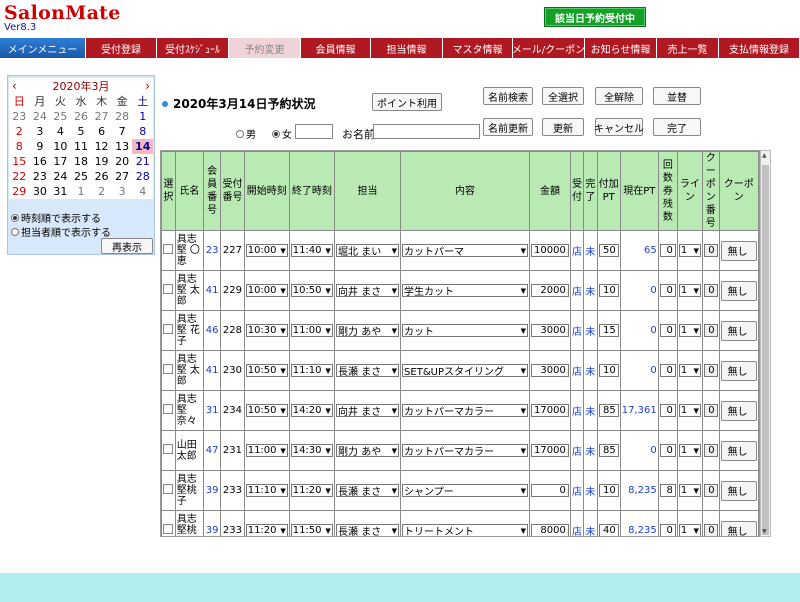 The height and width of the screenshot is (602, 800). I want to click on name-search-button: 名前検索, so click(508, 96).